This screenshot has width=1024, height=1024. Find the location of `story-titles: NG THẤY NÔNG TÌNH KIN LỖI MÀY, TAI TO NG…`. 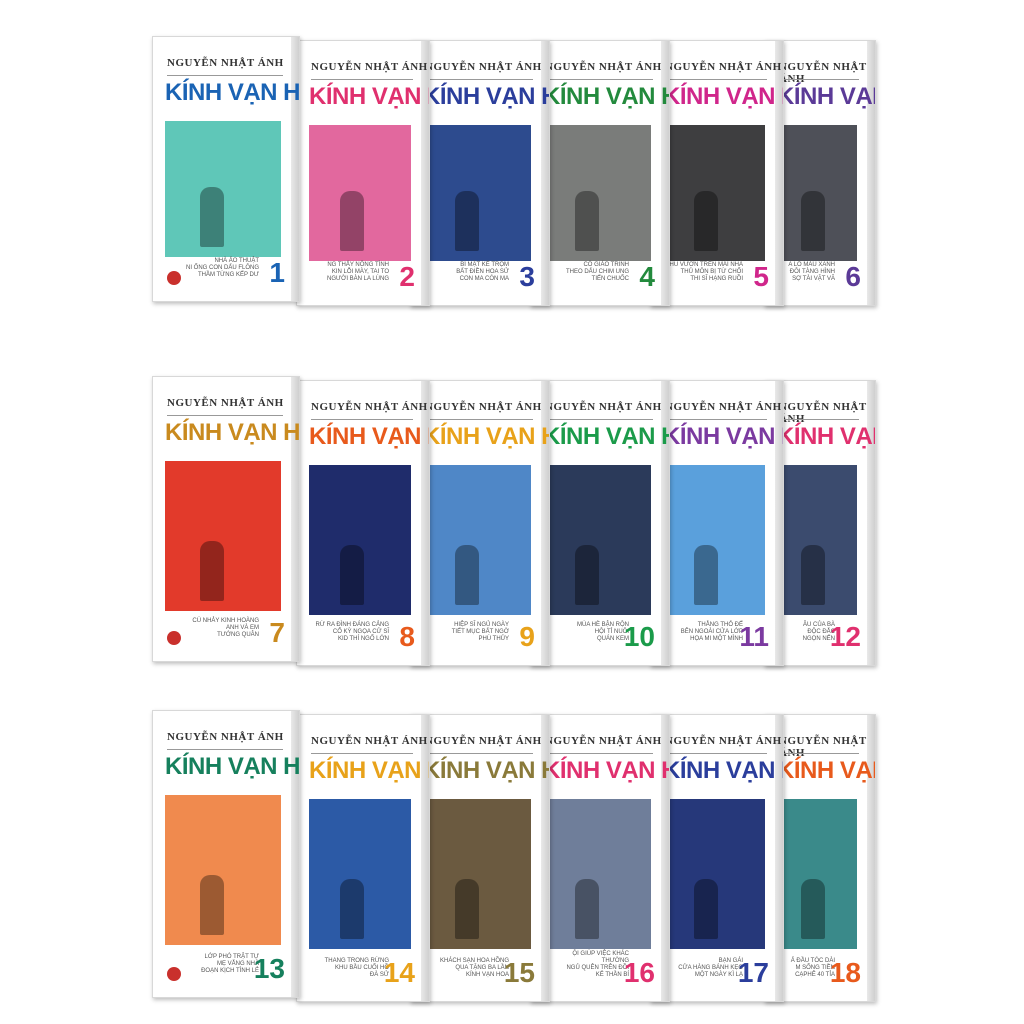

story-titles: NG THẤY NÔNG TÌNH KIN LỖI MÀY, TAI TO NG… is located at coordinates (358, 272).